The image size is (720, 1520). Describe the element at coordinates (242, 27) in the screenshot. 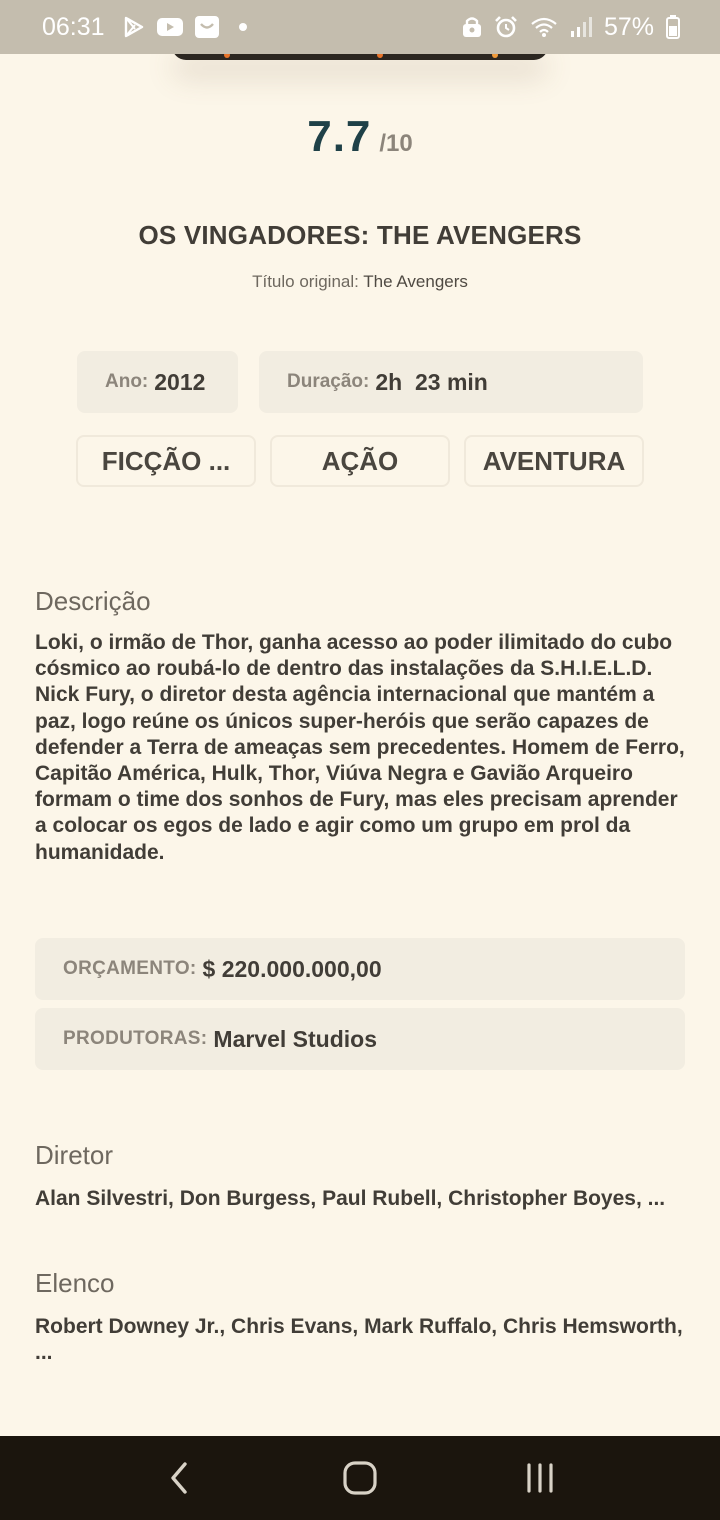

I see `notification-dot-icon` at that location.